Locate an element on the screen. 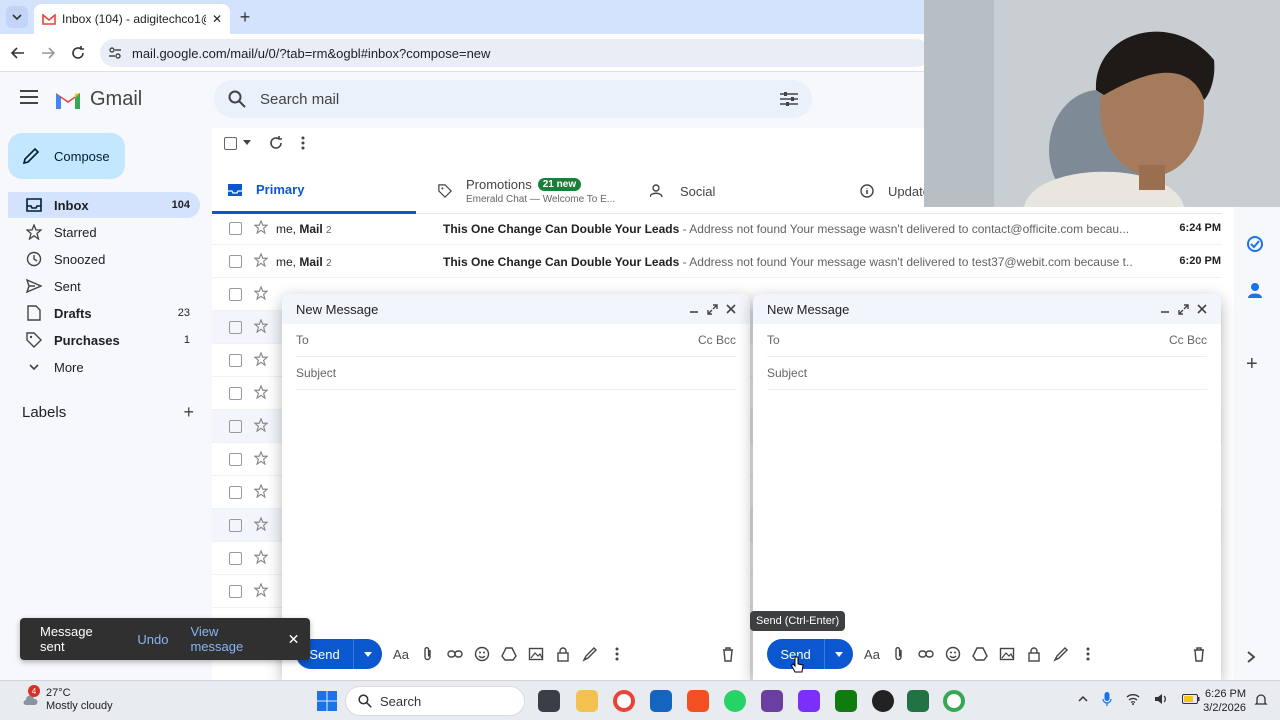 This screenshot has height=720, width=1280. store-icon is located at coordinates (661, 701).